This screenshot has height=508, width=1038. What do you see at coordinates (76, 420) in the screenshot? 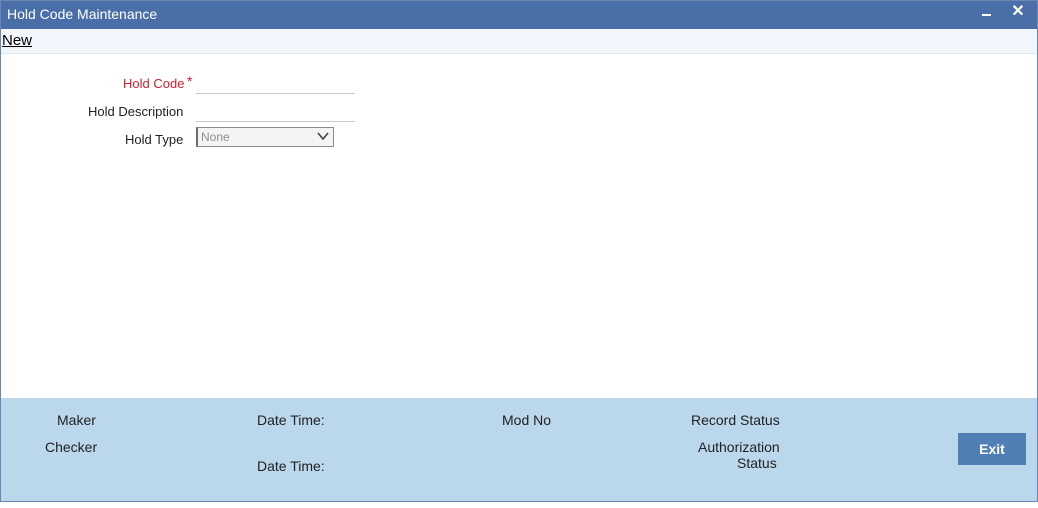
I see `maker-label: Maker` at bounding box center [76, 420].